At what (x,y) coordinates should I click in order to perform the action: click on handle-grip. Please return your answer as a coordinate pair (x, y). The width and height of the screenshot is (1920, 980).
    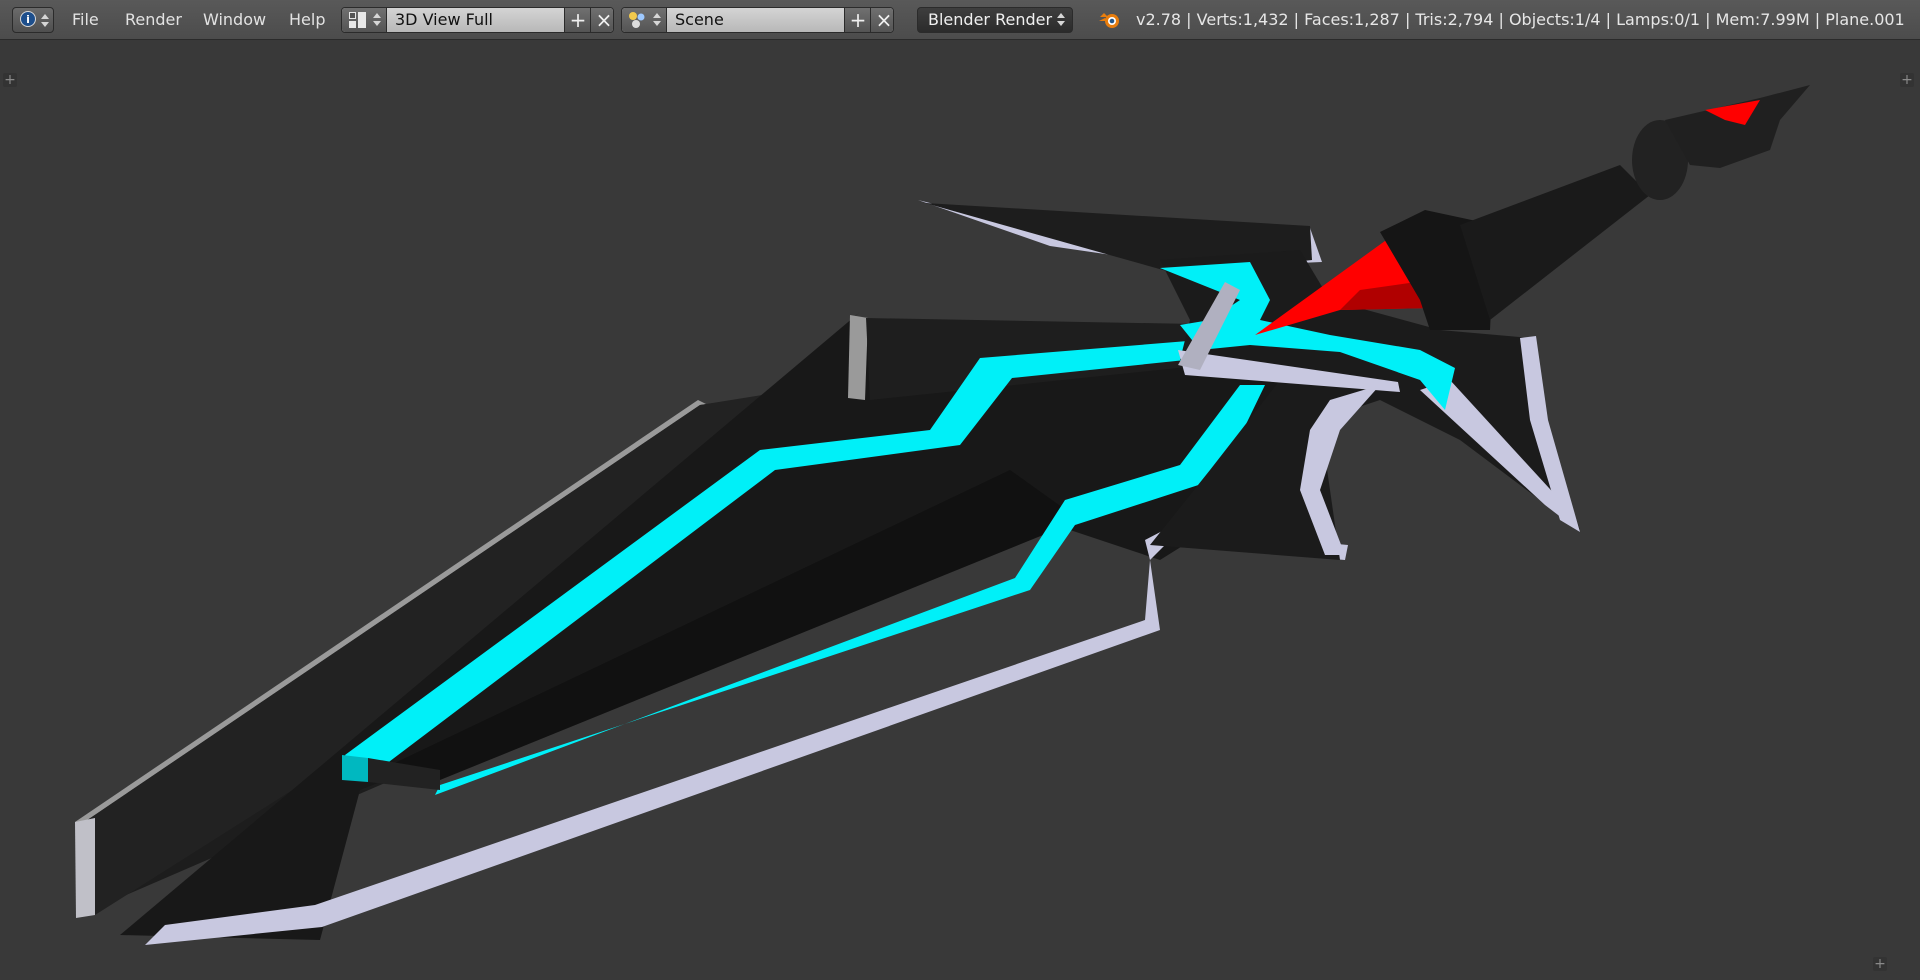
    Looking at the image, I should click on (1555, 242).